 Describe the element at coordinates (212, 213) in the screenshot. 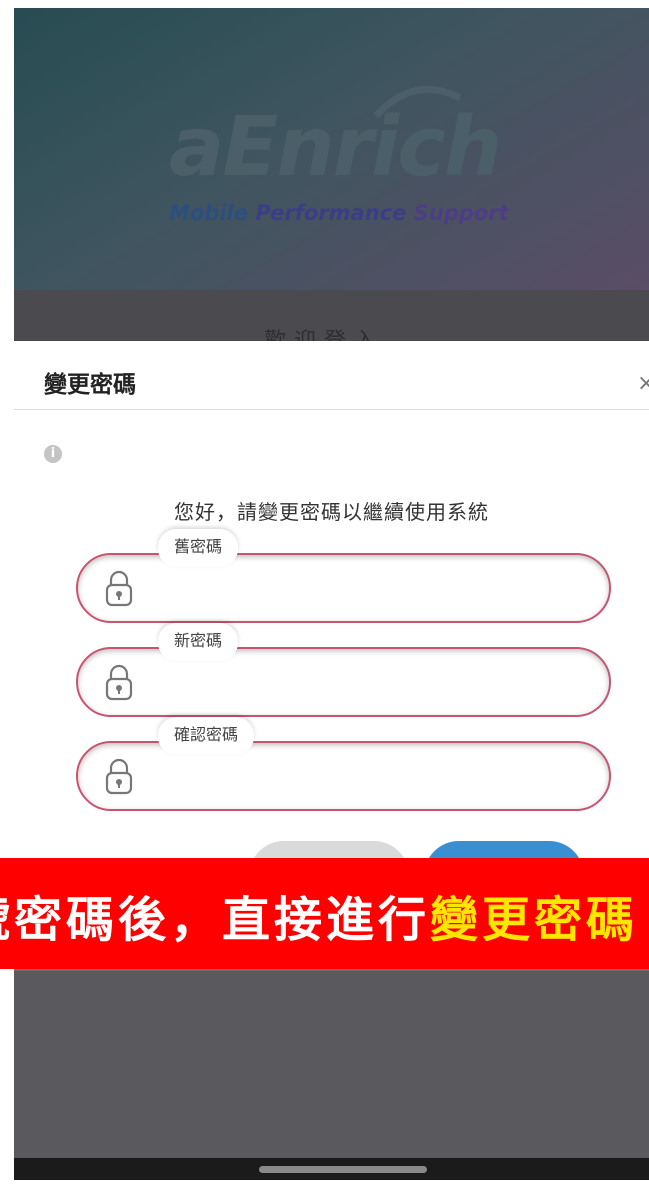

I see `tagline-part-1: Mobile` at that location.